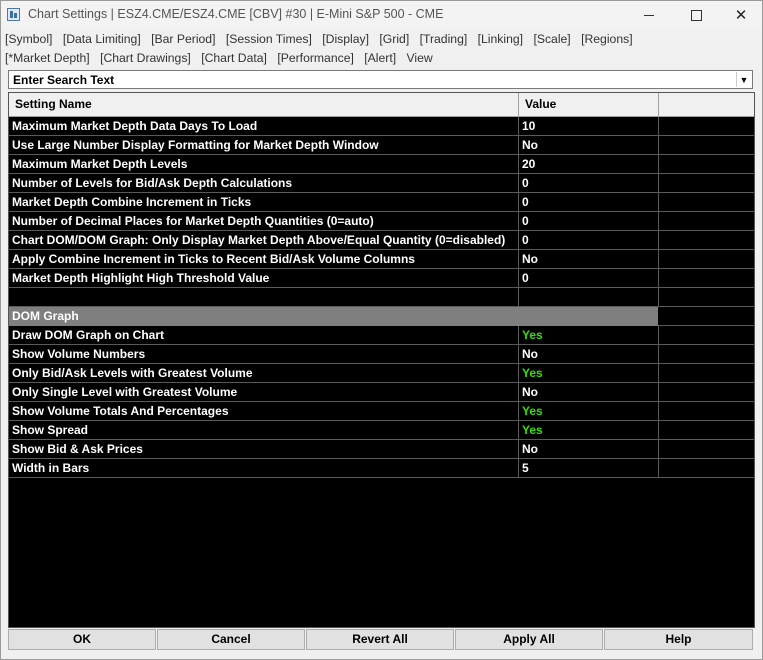  What do you see at coordinates (706, 104) in the screenshot?
I see `column-header-extra` at bounding box center [706, 104].